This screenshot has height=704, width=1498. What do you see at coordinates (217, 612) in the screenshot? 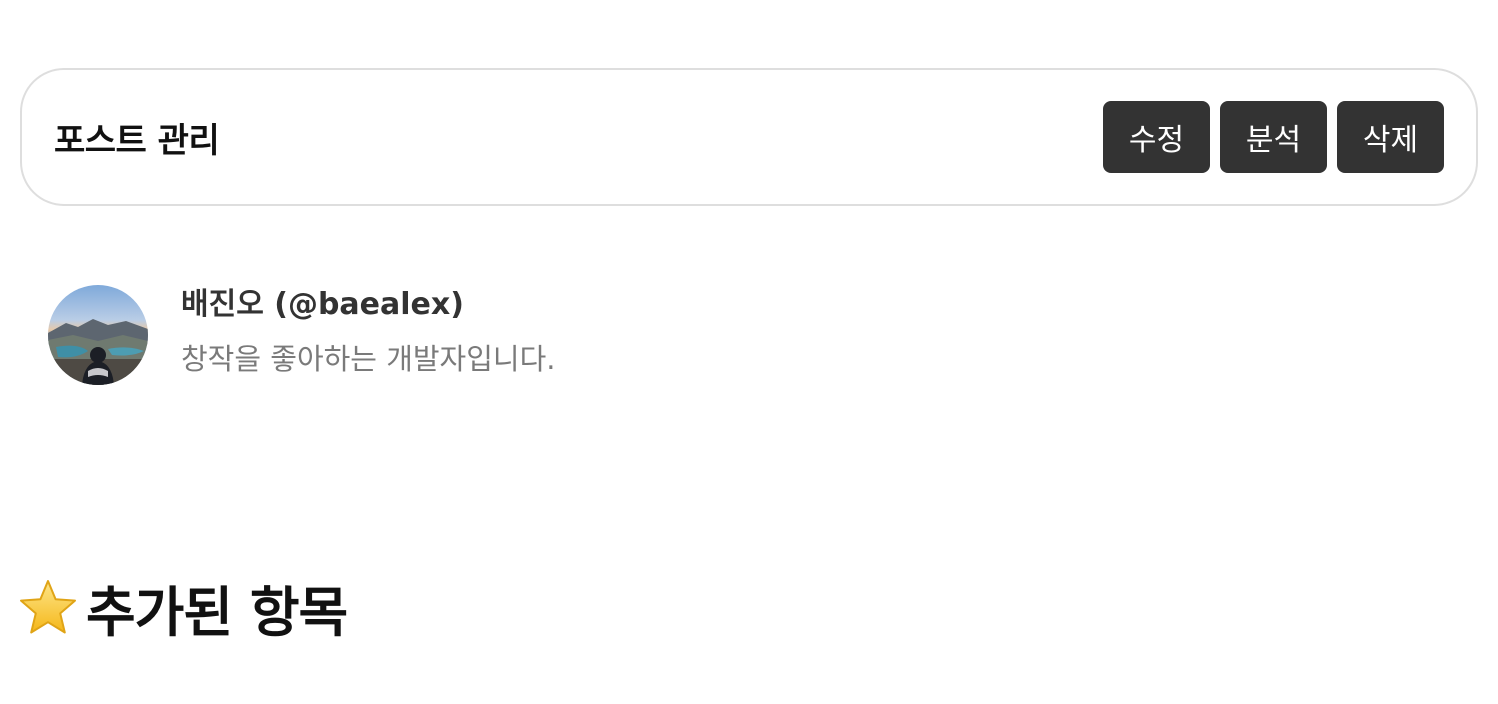
I see `section-title: 추가된 항목` at bounding box center [217, 612].